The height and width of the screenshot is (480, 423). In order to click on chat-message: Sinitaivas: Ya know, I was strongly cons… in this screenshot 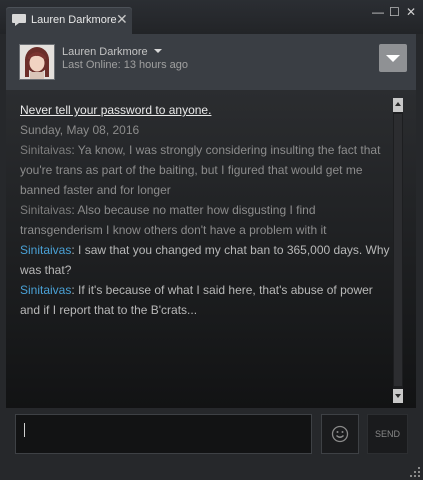, I will do `click(206, 170)`.